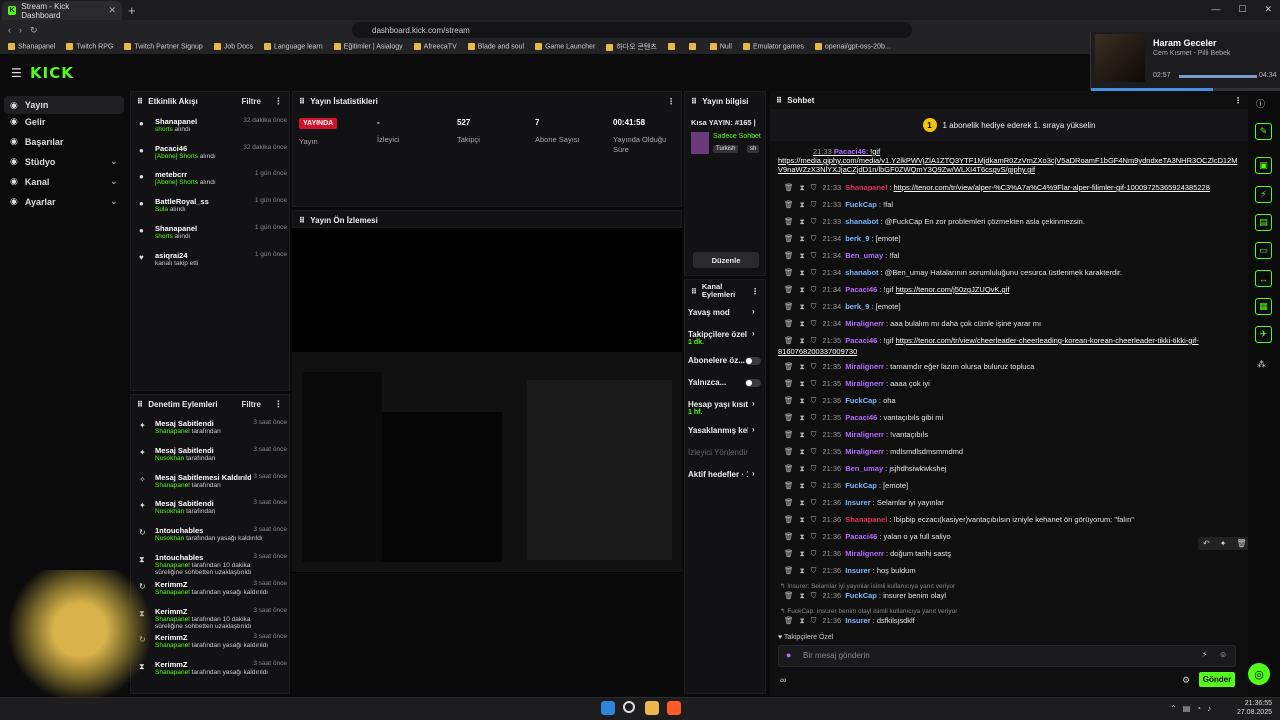 The image size is (1280, 720). I want to click on action-toggle, so click(753, 361).